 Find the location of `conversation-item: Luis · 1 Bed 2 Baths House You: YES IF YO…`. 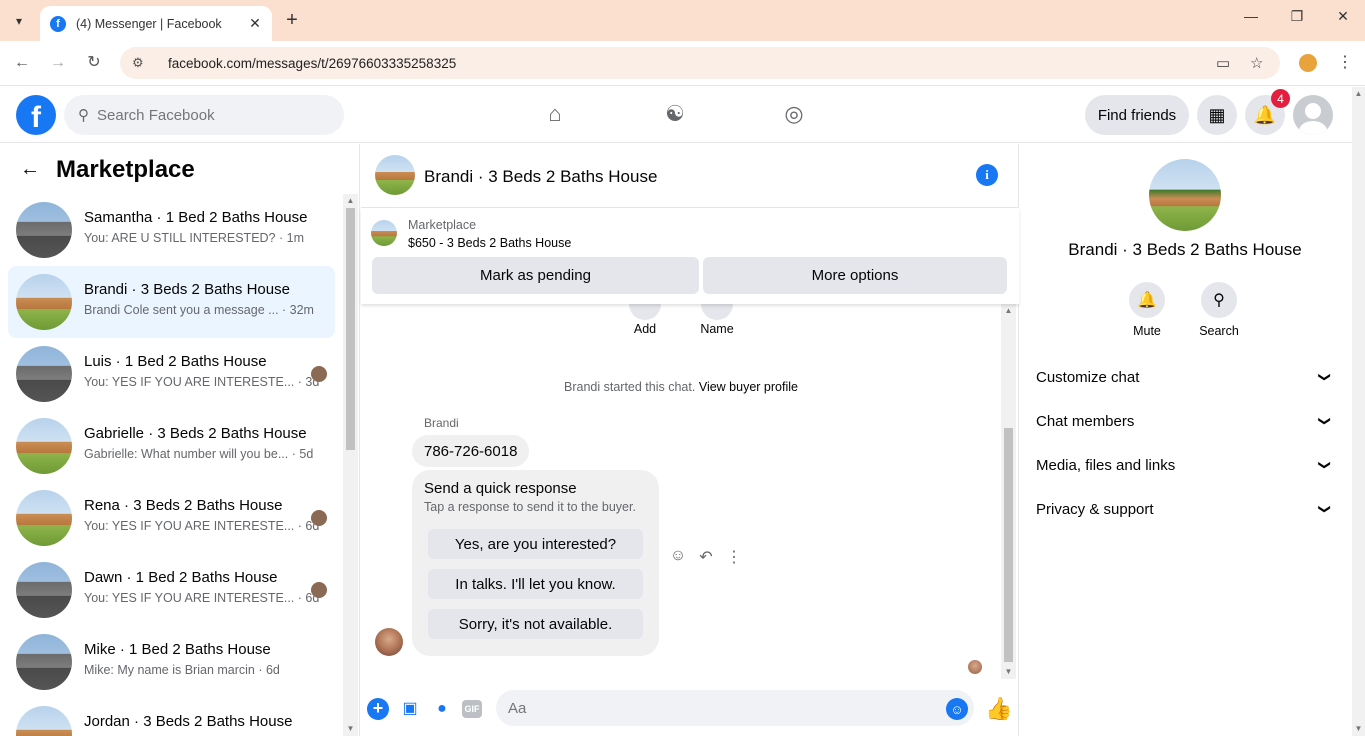

conversation-item: Luis · 1 Bed 2 Baths House You: YES IF YO… is located at coordinates (171, 374).